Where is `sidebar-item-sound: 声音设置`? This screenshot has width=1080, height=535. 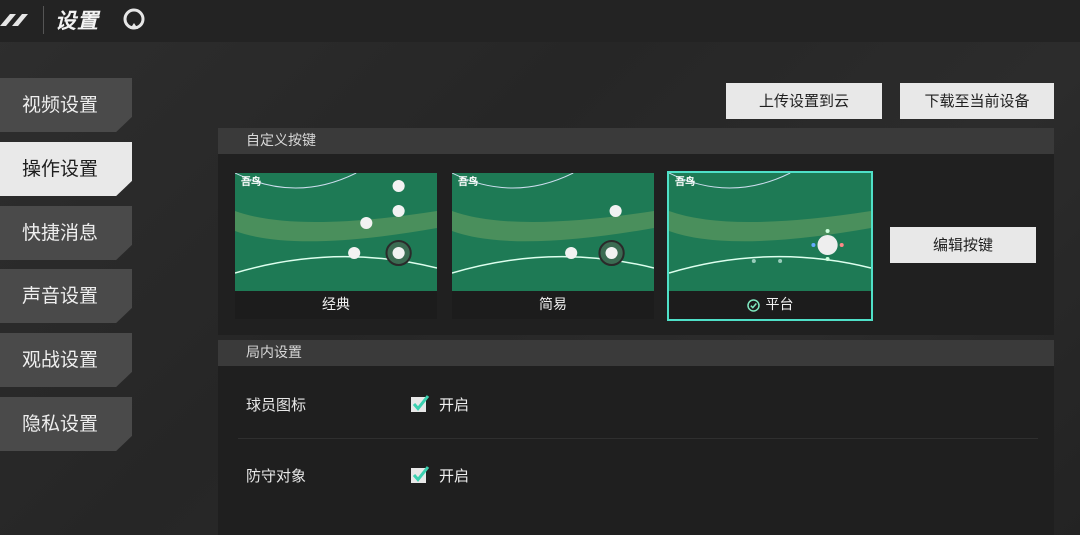 sidebar-item-sound: 声音设置 is located at coordinates (66, 296).